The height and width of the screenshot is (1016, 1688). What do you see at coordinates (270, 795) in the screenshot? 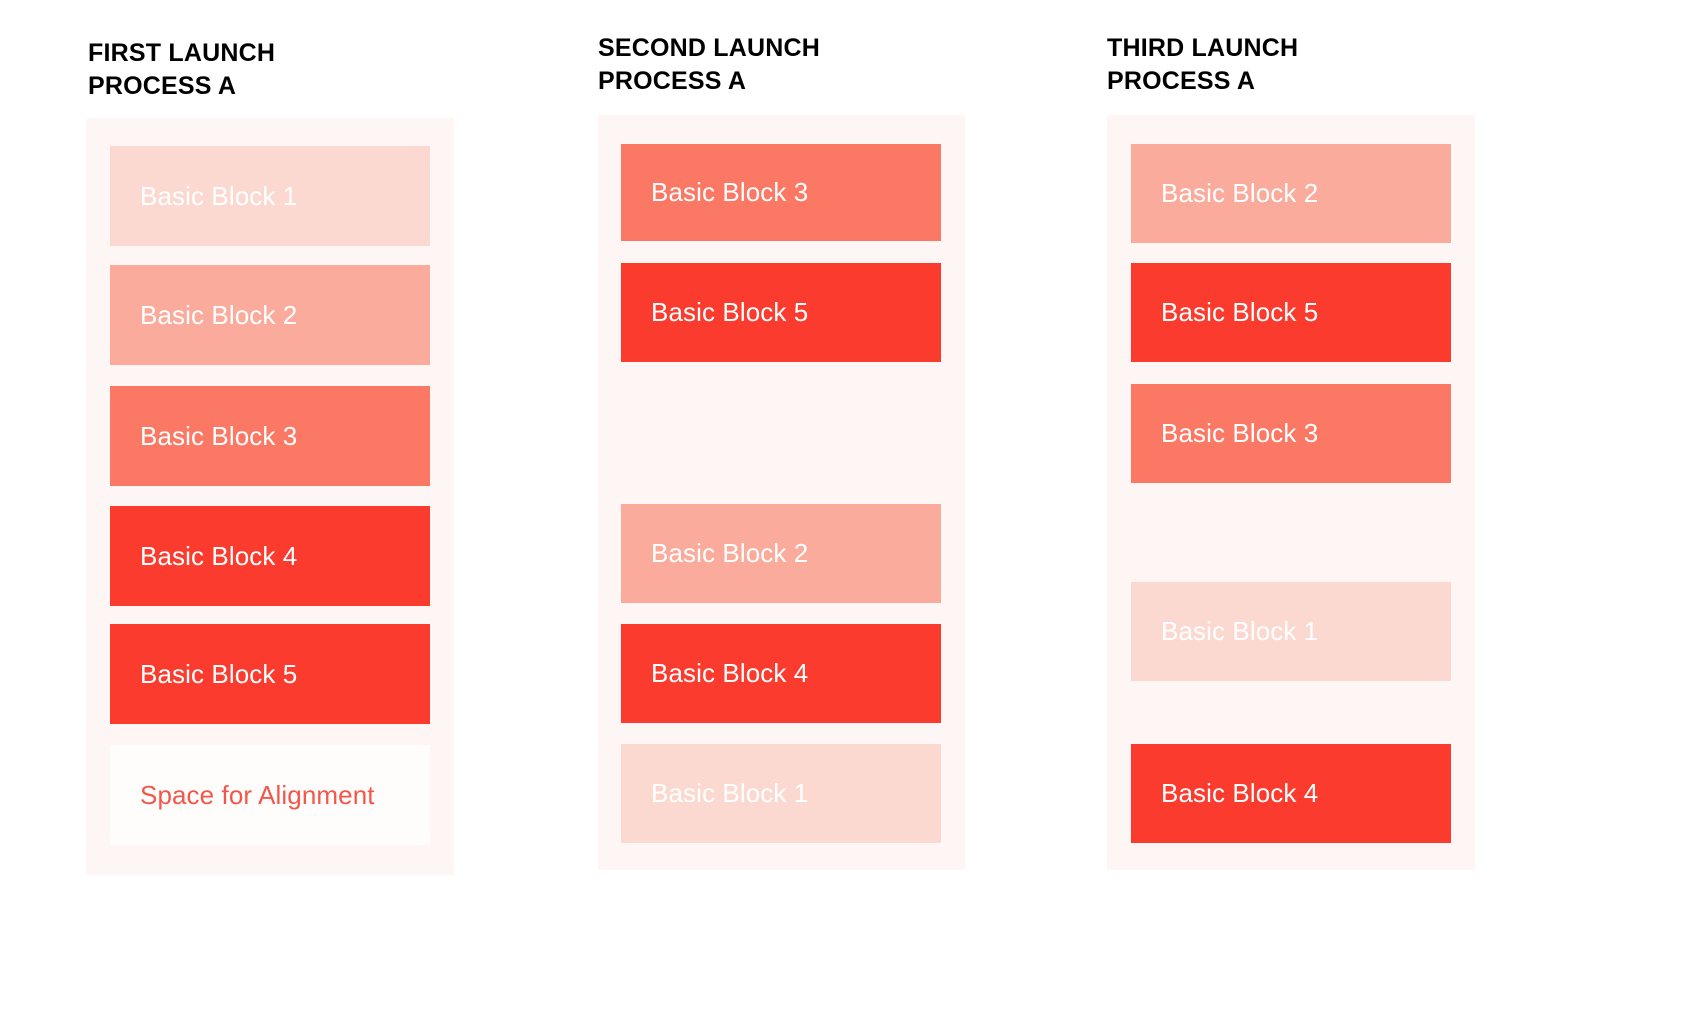
I see `alignment-spacer: Space for Alignment` at bounding box center [270, 795].